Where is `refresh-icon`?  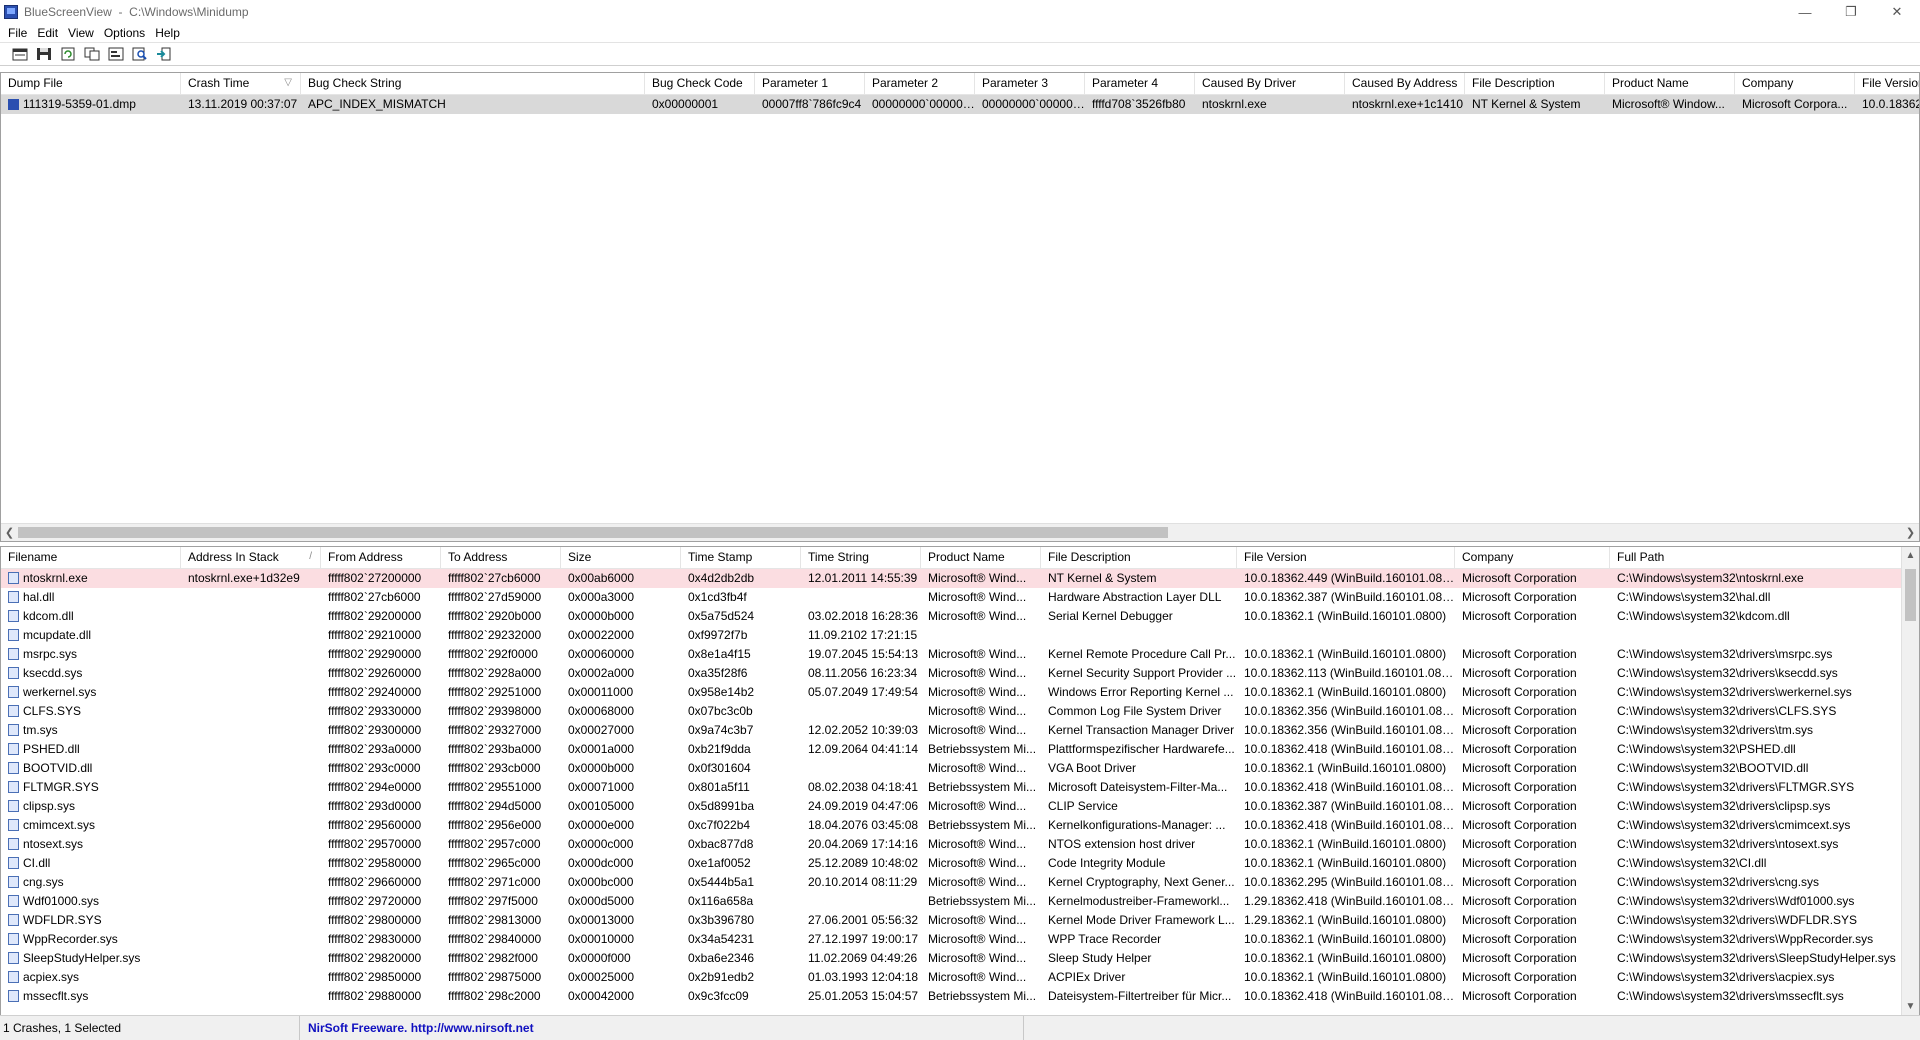
refresh-icon is located at coordinates (68, 54).